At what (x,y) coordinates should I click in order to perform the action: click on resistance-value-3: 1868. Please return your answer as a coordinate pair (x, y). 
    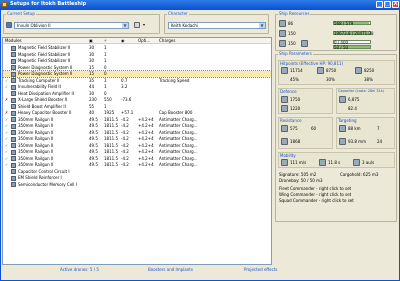
    Looking at the image, I should click on (295, 141).